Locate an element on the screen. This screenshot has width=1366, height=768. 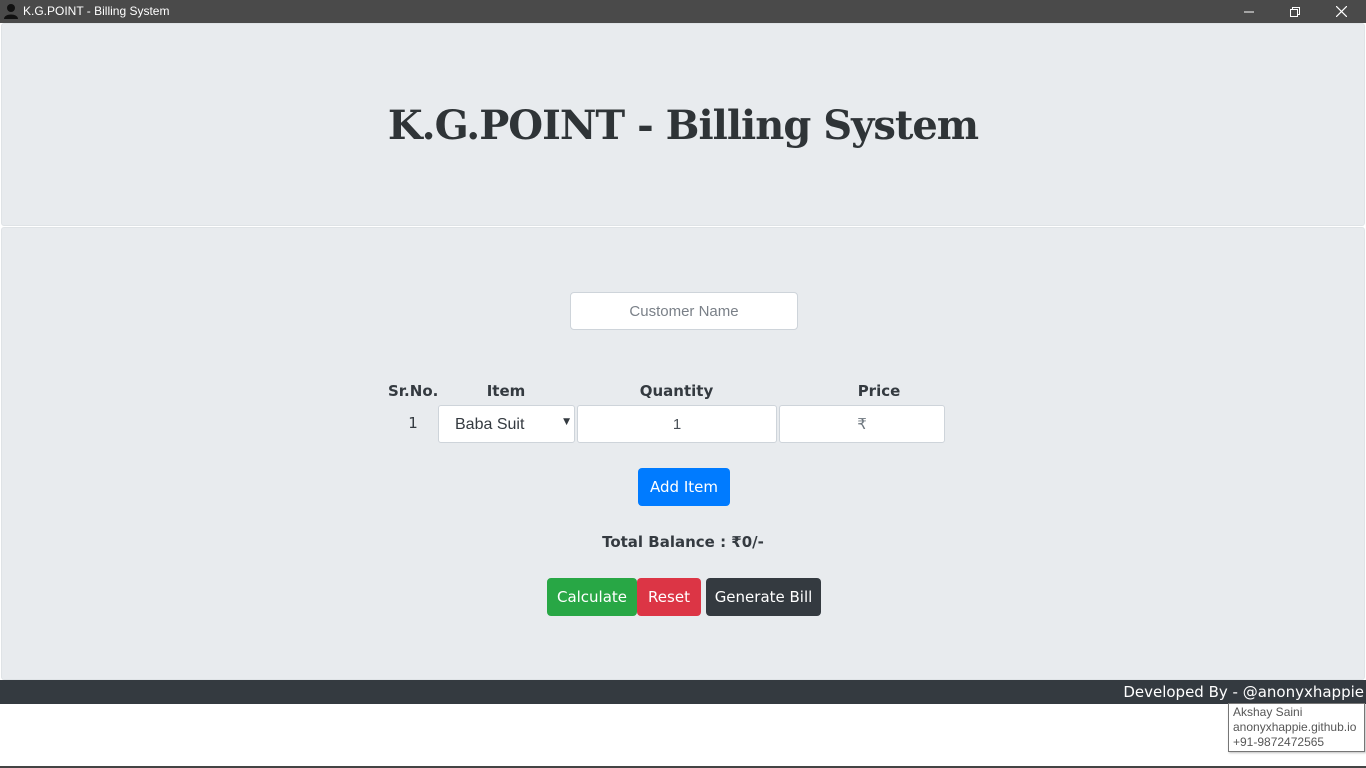
column-header-item: Item is located at coordinates (506, 391).